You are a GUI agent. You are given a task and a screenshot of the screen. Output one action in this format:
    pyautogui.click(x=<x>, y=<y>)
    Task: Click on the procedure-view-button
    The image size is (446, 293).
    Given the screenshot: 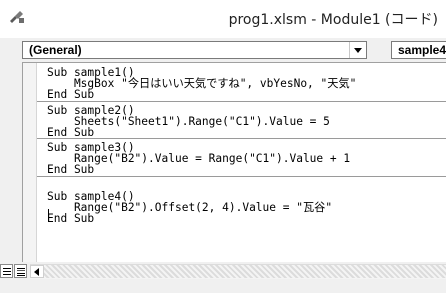 What is the action you would take?
    pyautogui.click(x=6, y=271)
    